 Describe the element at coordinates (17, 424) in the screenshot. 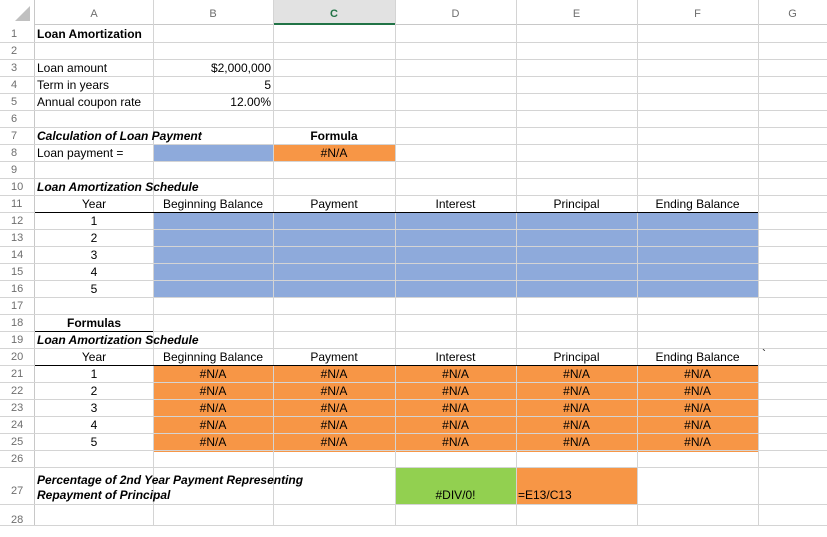

I see `row-header: 24` at that location.